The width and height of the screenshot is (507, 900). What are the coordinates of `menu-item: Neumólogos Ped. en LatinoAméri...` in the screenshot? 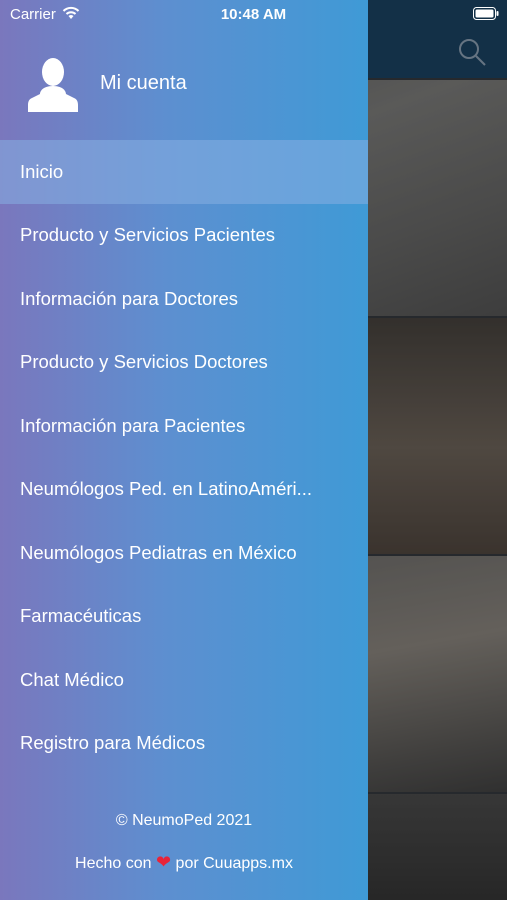 It's located at (184, 490).